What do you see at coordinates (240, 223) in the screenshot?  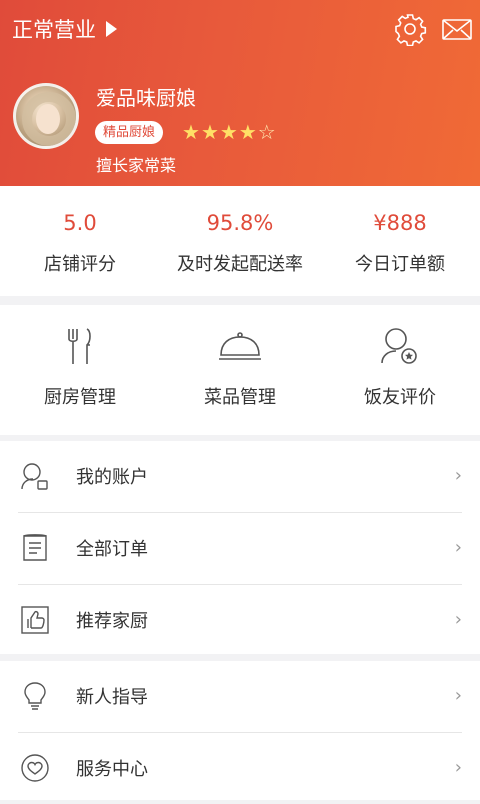 I see `stat-value: 95.8%` at bounding box center [240, 223].